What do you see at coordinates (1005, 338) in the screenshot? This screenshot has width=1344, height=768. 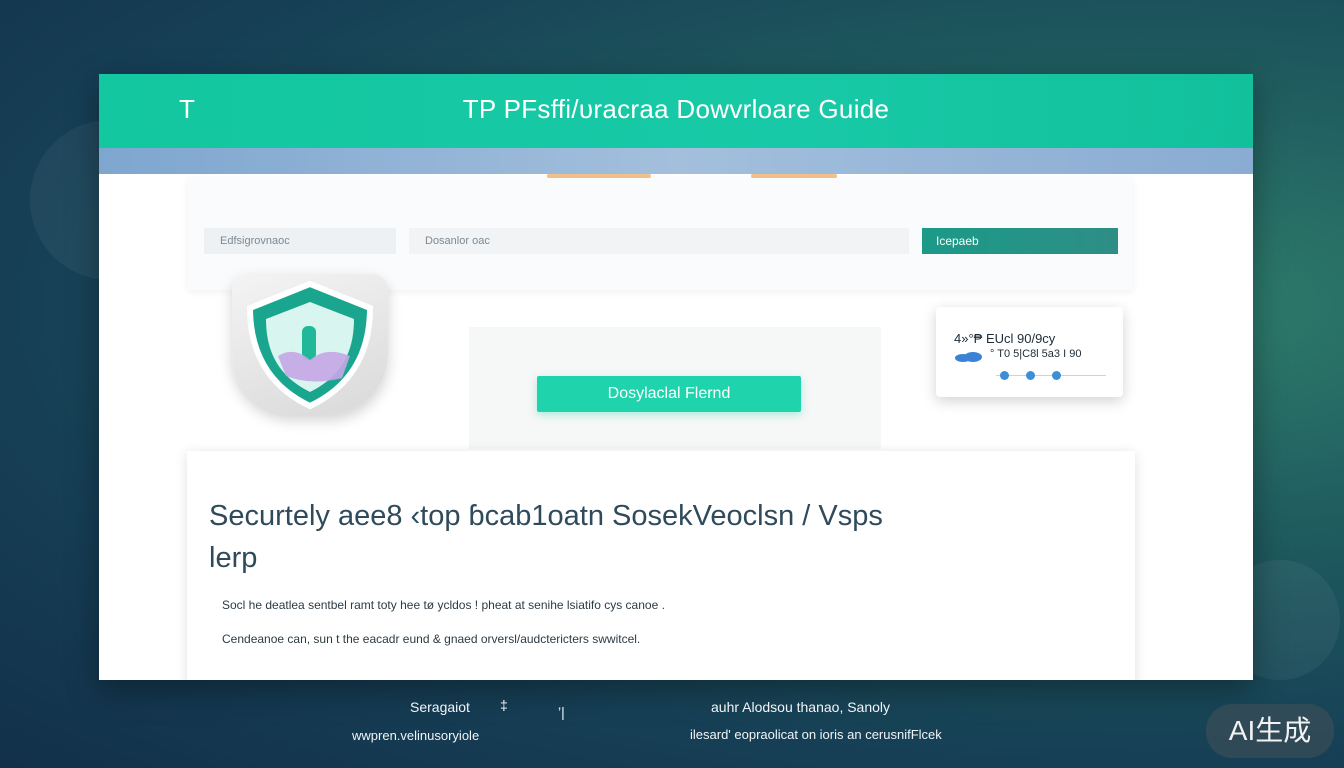 I see `info-title: 4»°₱ EUcl 90/9cy` at bounding box center [1005, 338].